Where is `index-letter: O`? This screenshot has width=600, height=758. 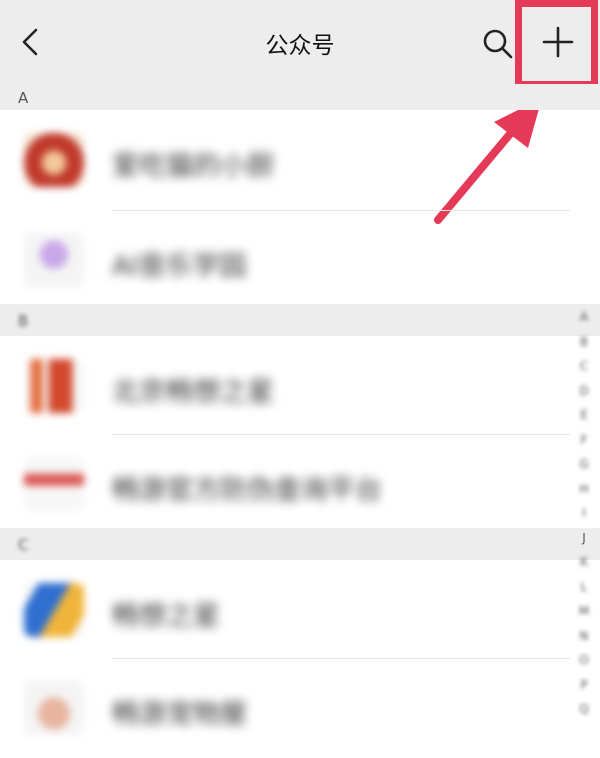 index-letter: O is located at coordinates (584, 660).